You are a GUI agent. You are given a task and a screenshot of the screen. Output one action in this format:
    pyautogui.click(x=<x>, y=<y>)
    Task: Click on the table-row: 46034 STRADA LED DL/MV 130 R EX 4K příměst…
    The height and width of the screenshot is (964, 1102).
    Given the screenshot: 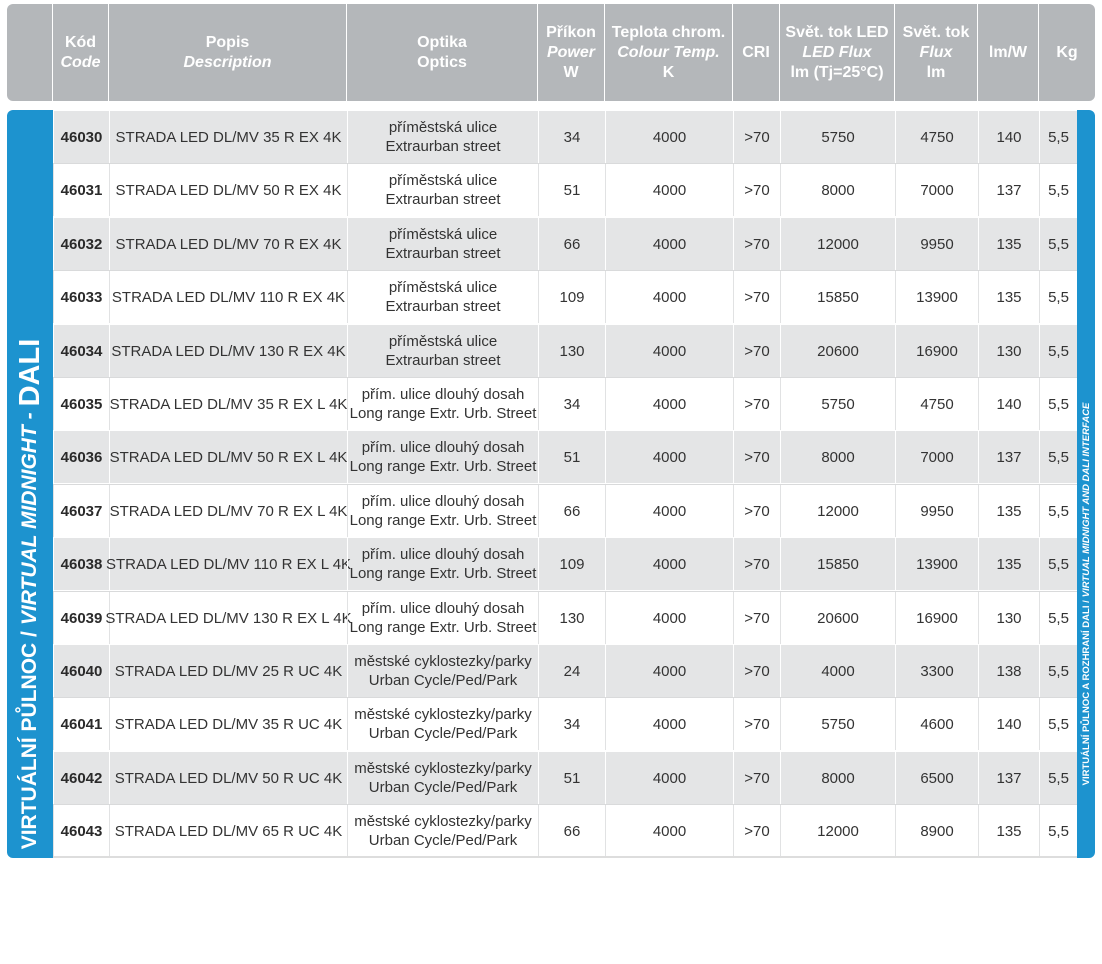 What is the action you would take?
    pyautogui.click(x=565, y=350)
    